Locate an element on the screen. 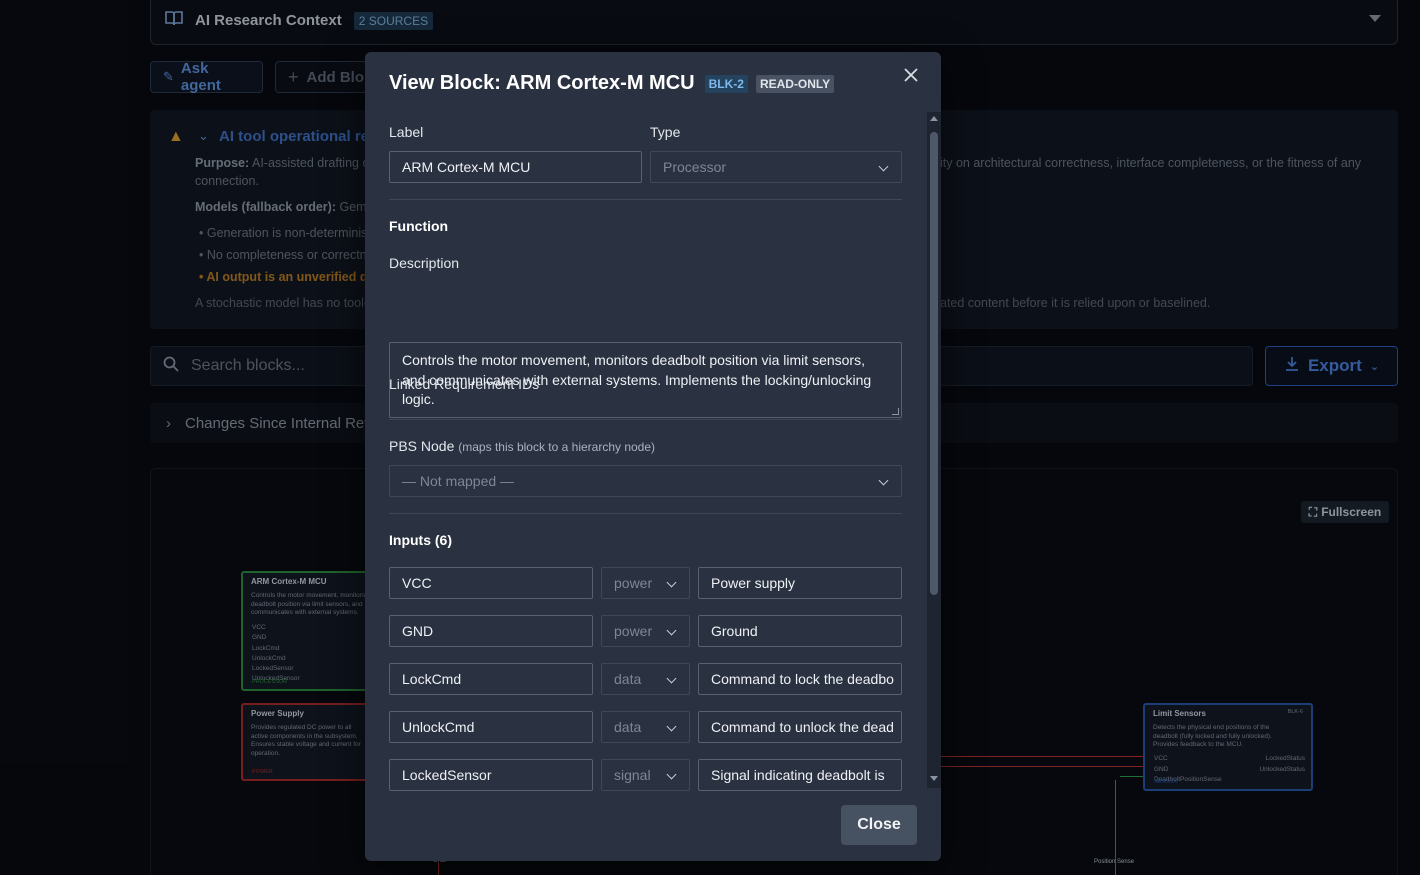  input-kind-select: signal is located at coordinates (645, 775).